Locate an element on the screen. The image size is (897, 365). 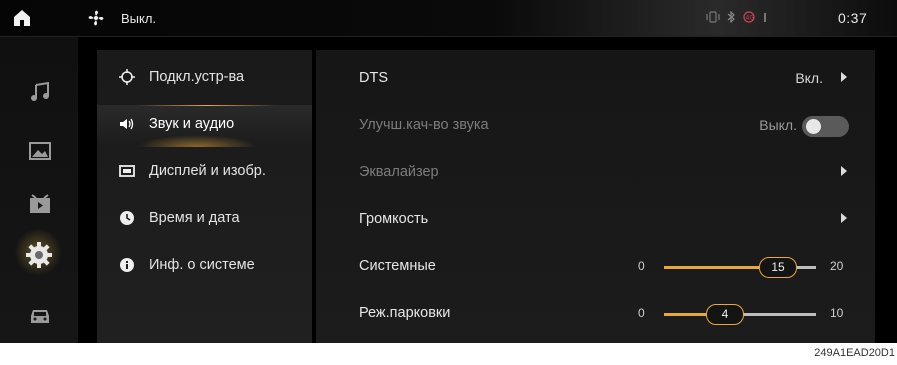
menu-item-display: Дисплей и изобр. is located at coordinates (204, 172).